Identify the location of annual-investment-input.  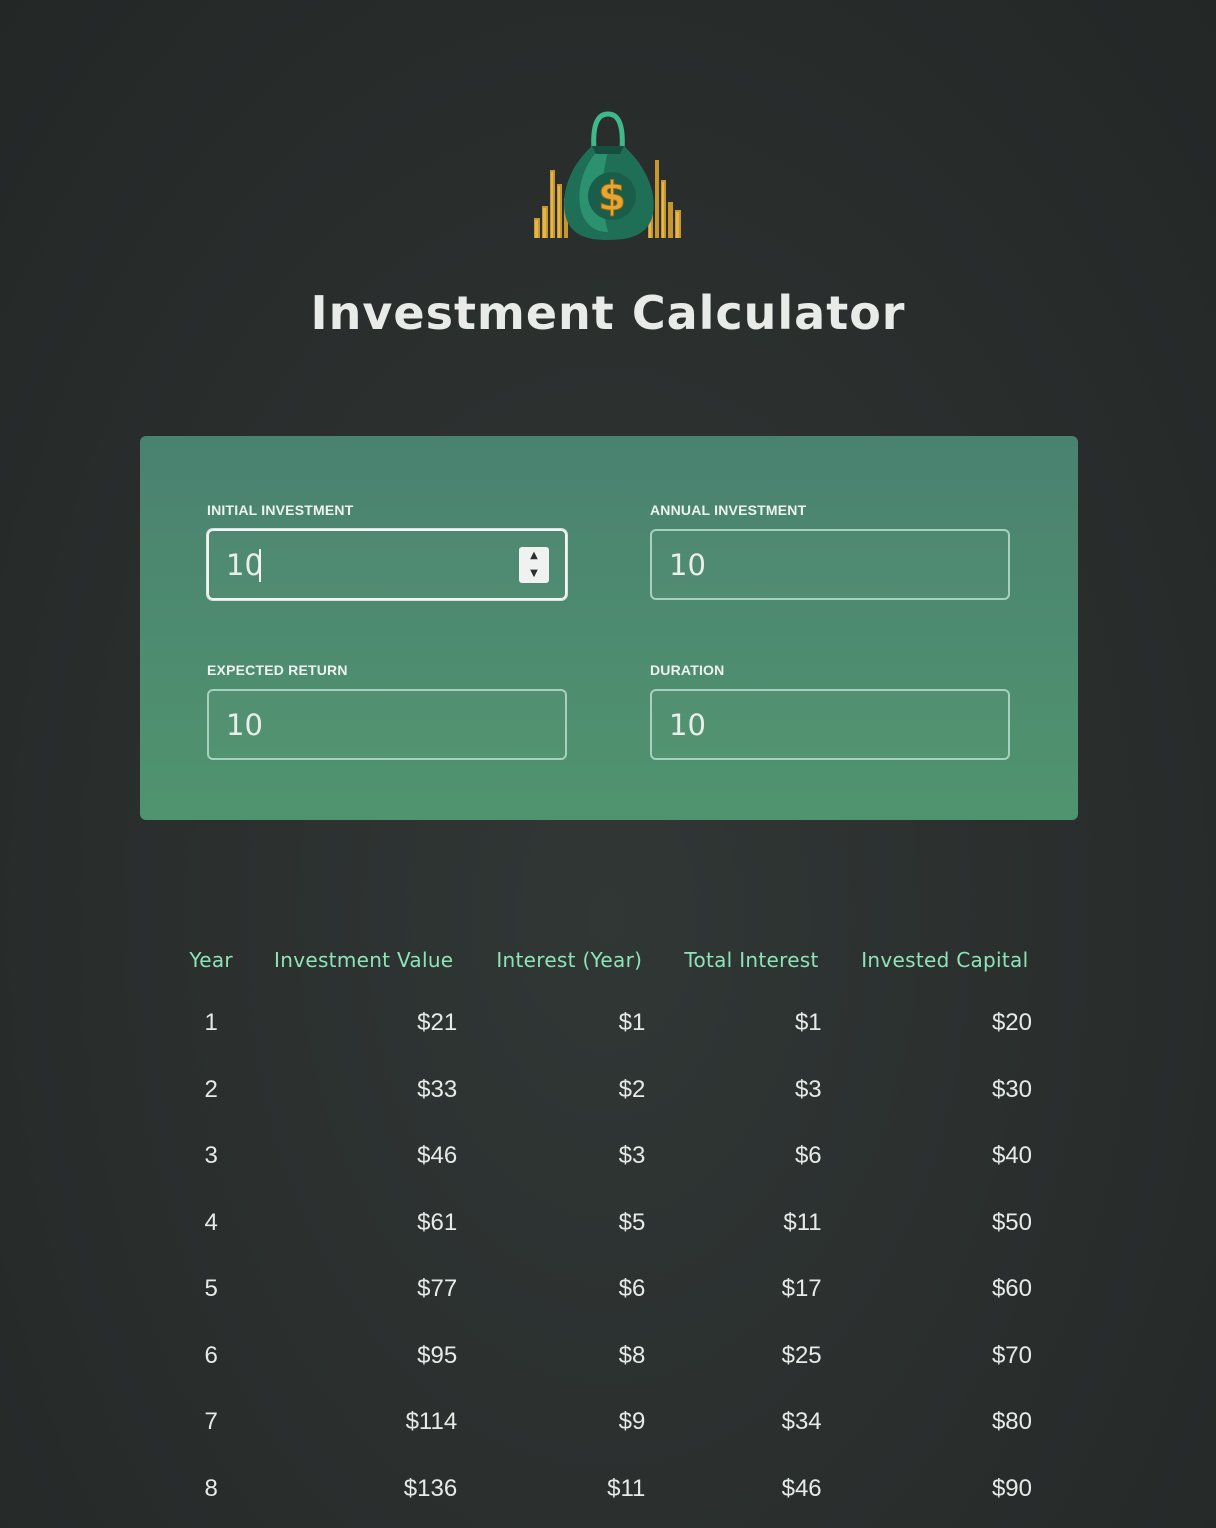
(810, 564).